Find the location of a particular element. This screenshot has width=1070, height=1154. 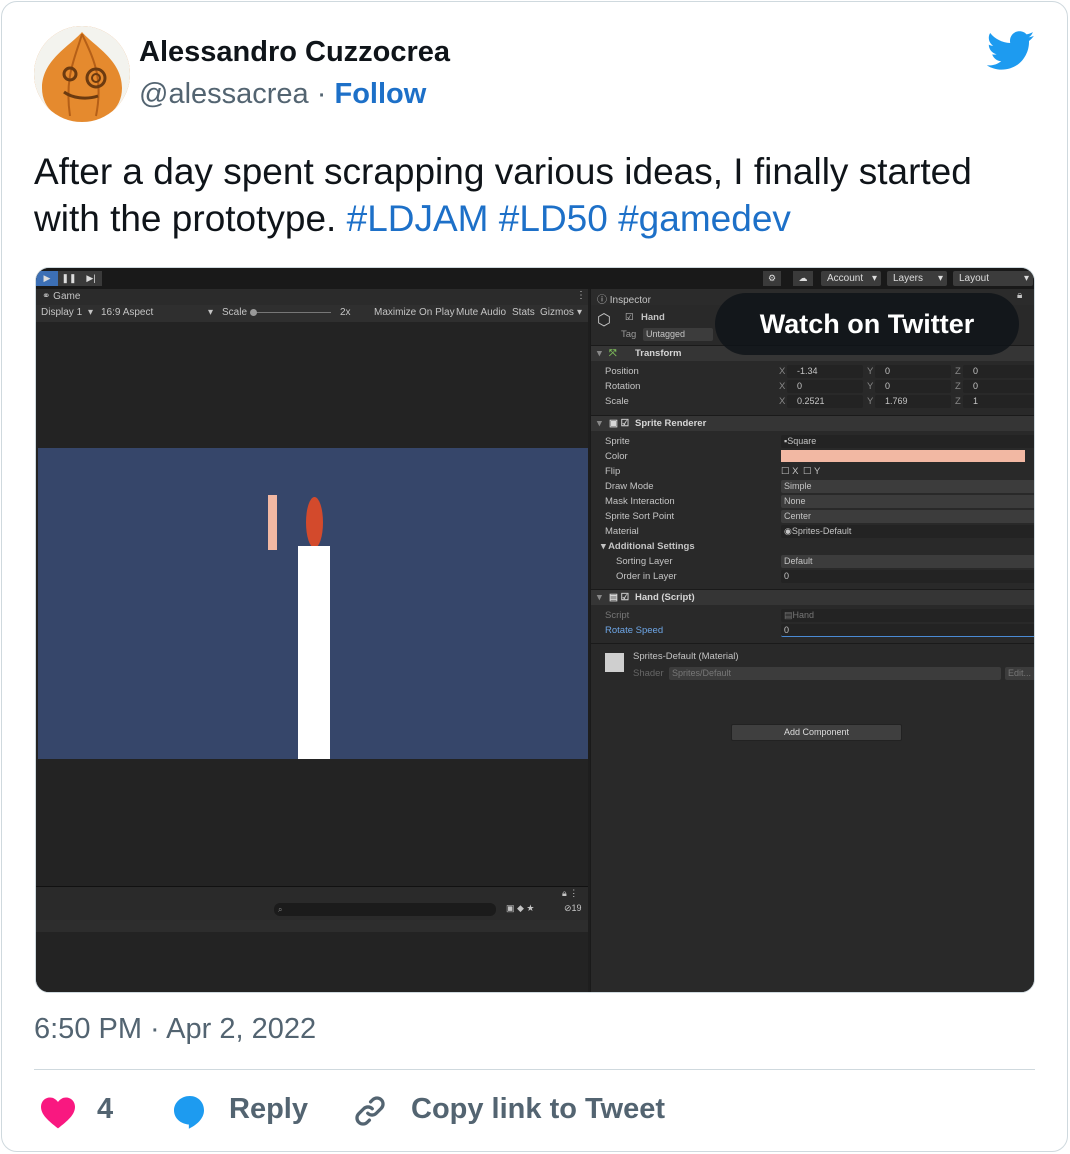

aspect-dropdown: 16:9 Aspect is located at coordinates (127, 312).